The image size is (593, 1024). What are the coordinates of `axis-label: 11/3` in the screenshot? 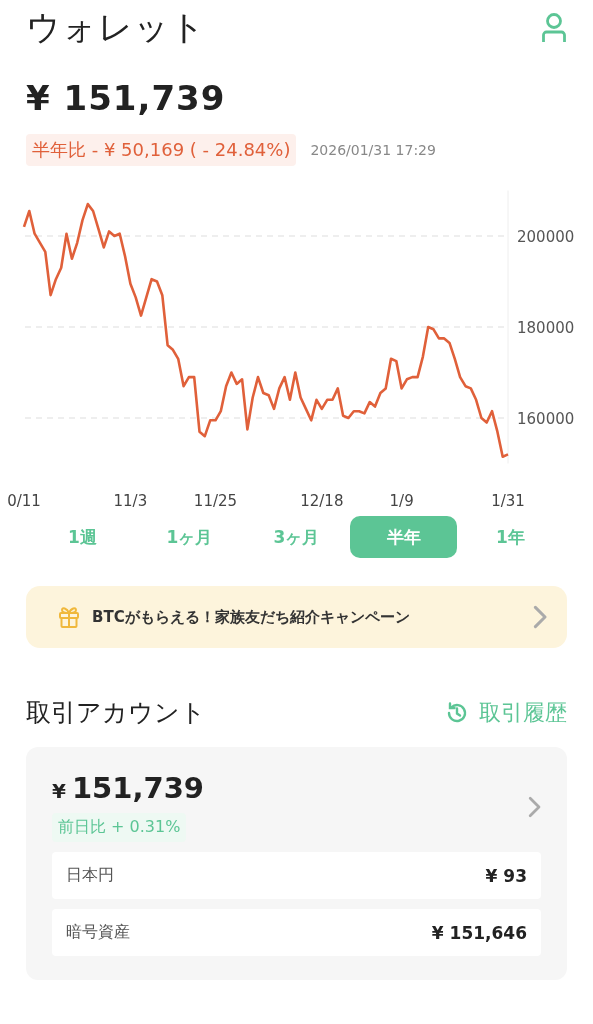 It's located at (130, 501).